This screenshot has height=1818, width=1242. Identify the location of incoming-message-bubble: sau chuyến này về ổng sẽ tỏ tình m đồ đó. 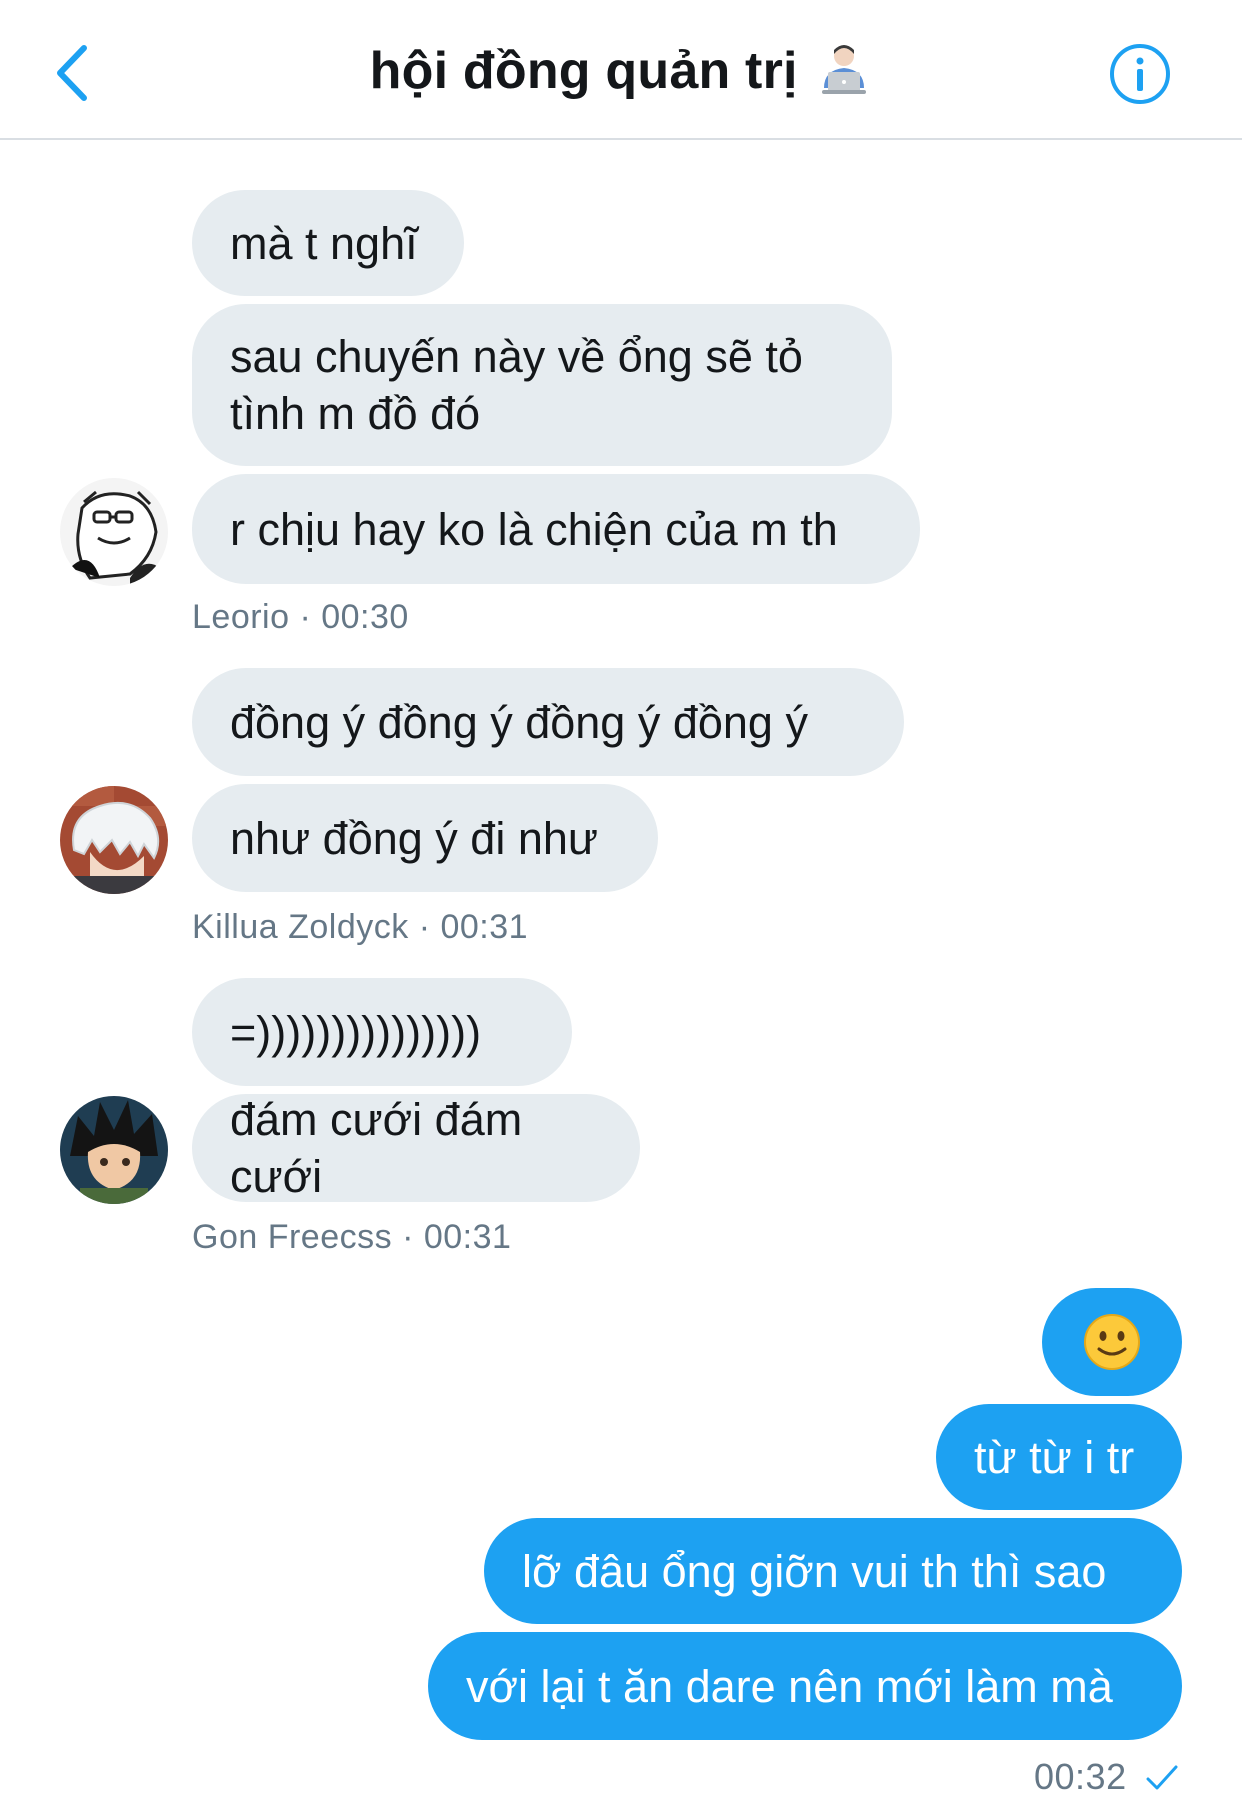
(542, 385).